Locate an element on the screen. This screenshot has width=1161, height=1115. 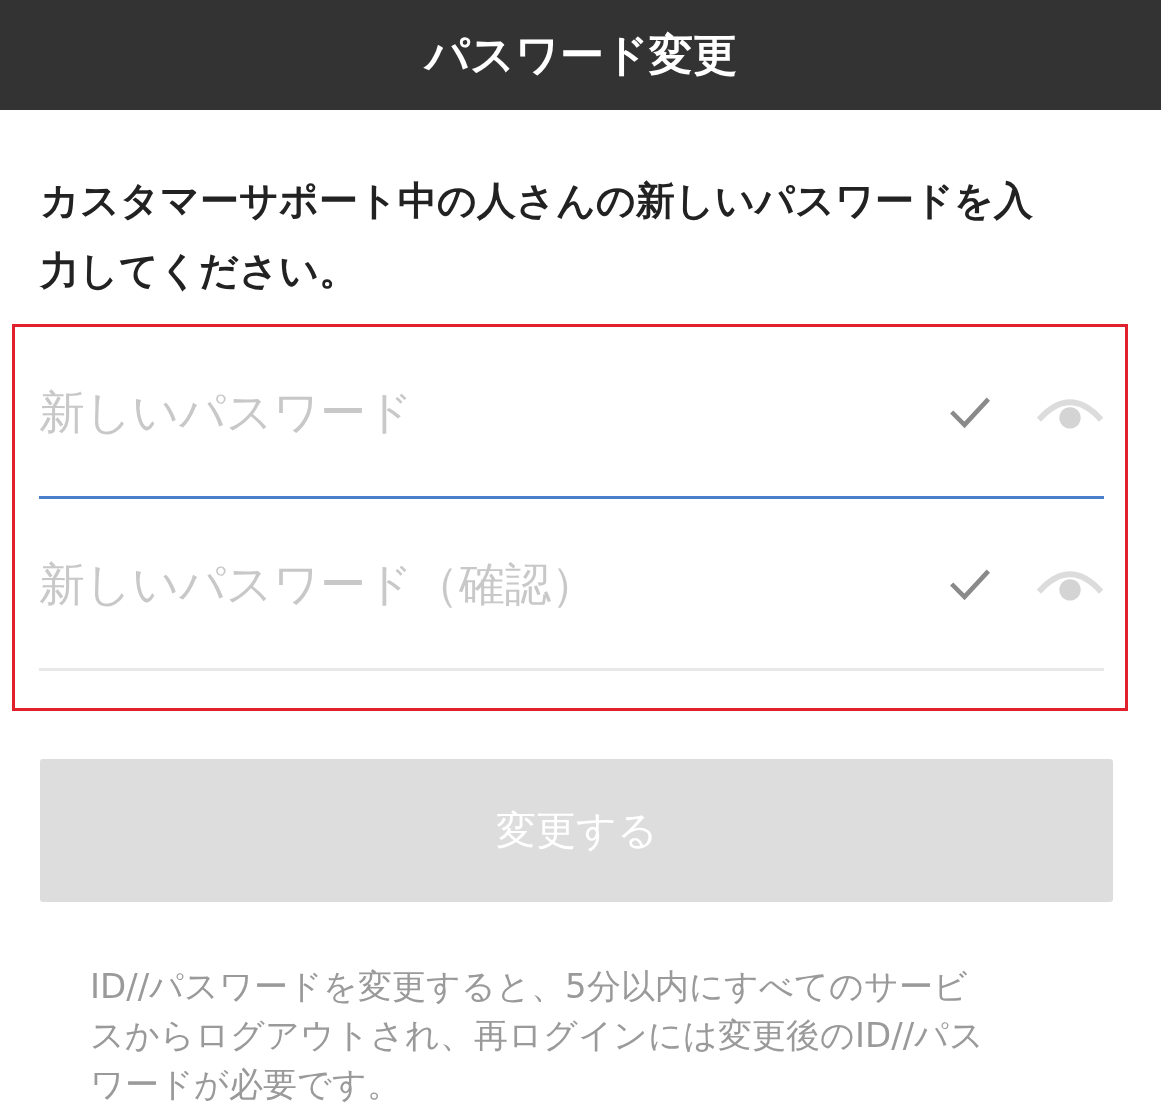
page-title: パスワード変更 is located at coordinates (580, 54).